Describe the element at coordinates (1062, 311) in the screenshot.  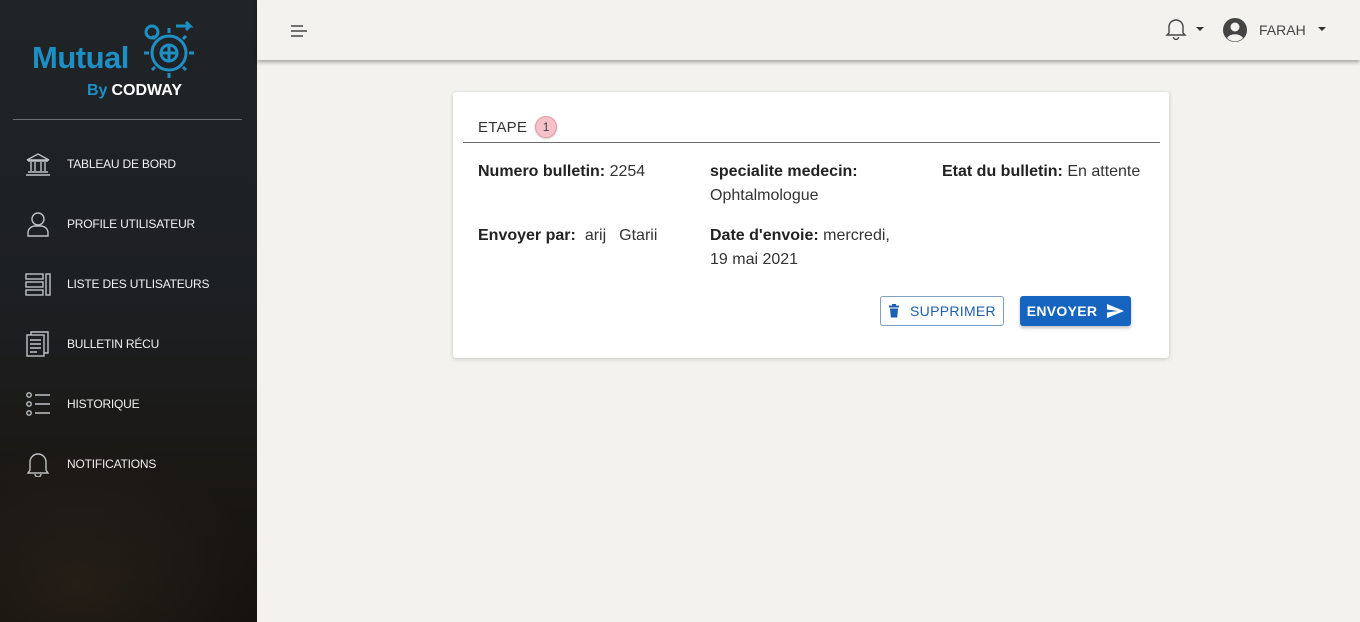
I see `send-button-label: ENVOYER` at that location.